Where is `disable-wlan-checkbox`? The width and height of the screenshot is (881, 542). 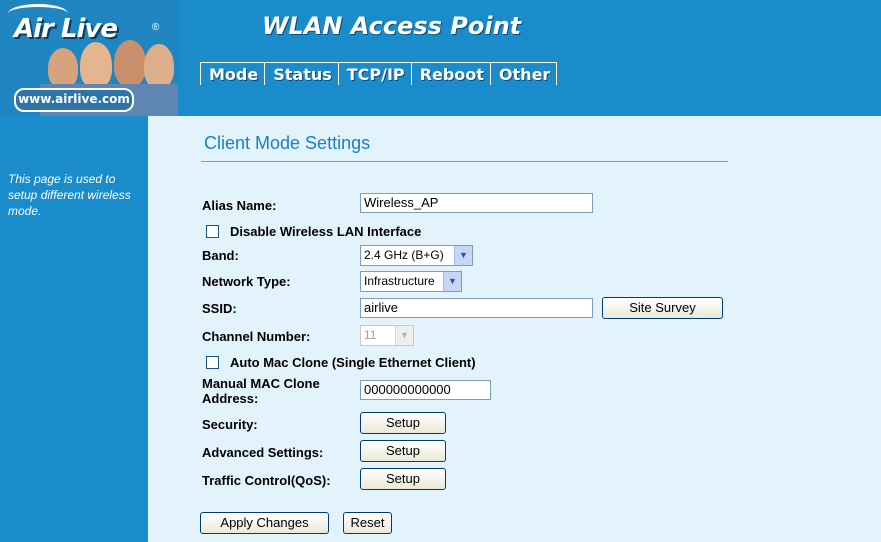
disable-wlan-checkbox is located at coordinates (212, 231).